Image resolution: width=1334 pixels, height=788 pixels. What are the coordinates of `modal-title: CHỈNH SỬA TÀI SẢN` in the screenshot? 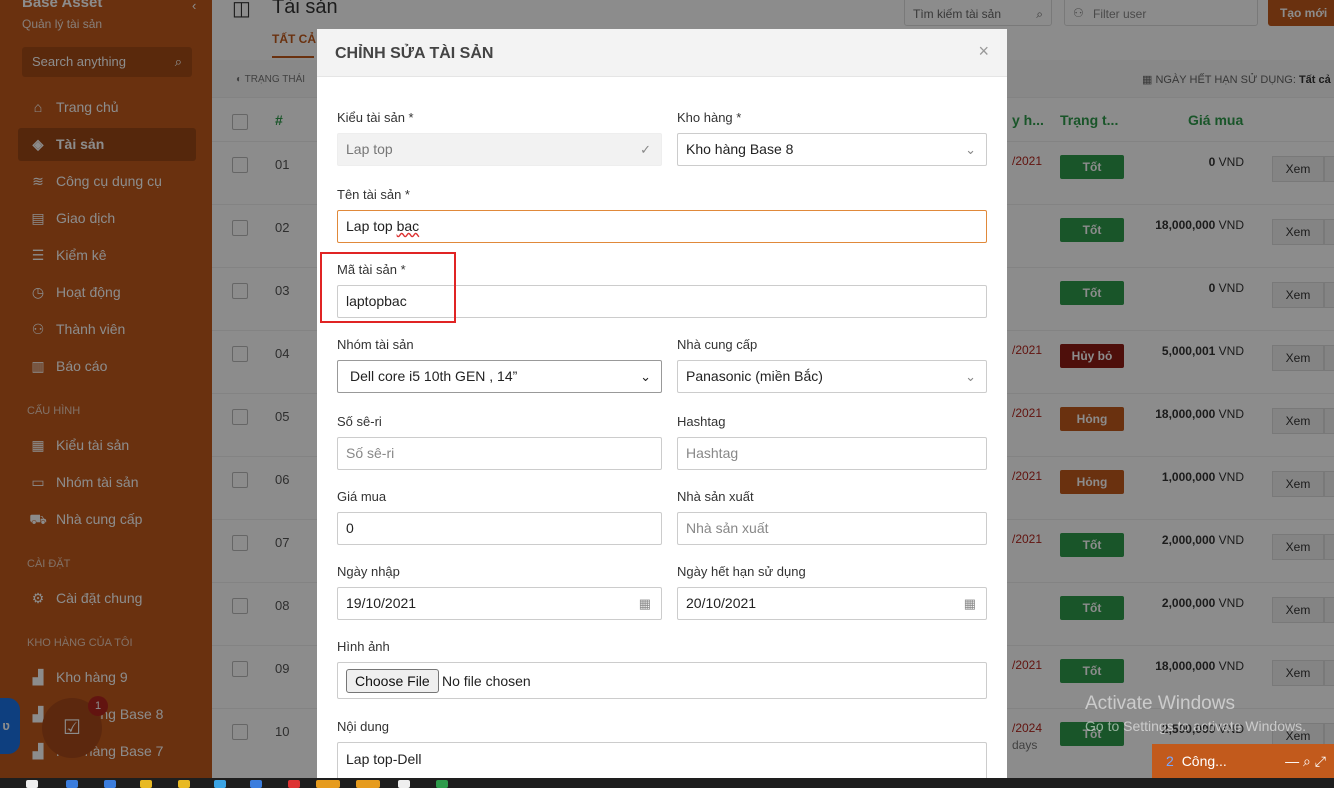 It's located at (414, 53).